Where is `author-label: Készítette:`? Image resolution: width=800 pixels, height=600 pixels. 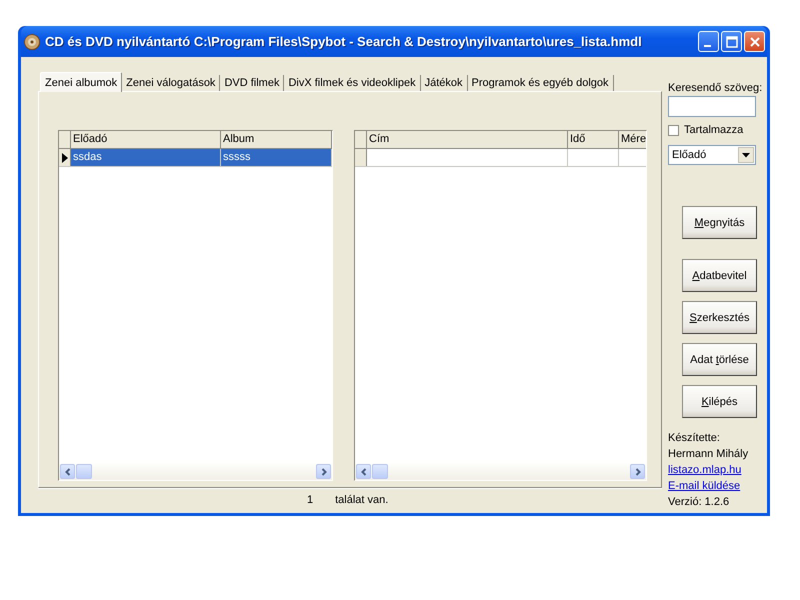
author-label: Készítette: is located at coordinates (694, 438).